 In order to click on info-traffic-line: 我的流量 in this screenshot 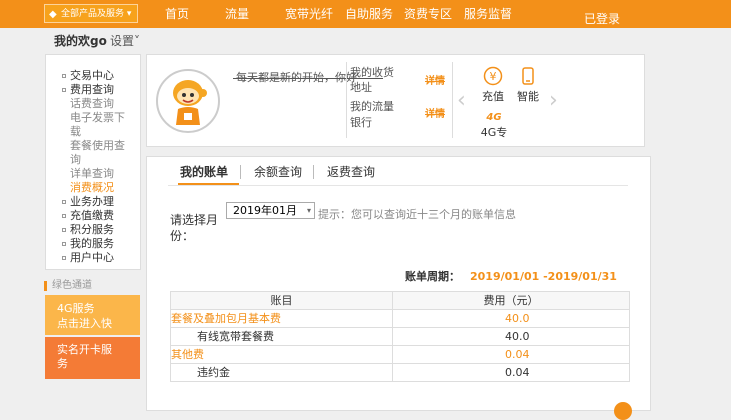, I will do `click(372, 107)`.